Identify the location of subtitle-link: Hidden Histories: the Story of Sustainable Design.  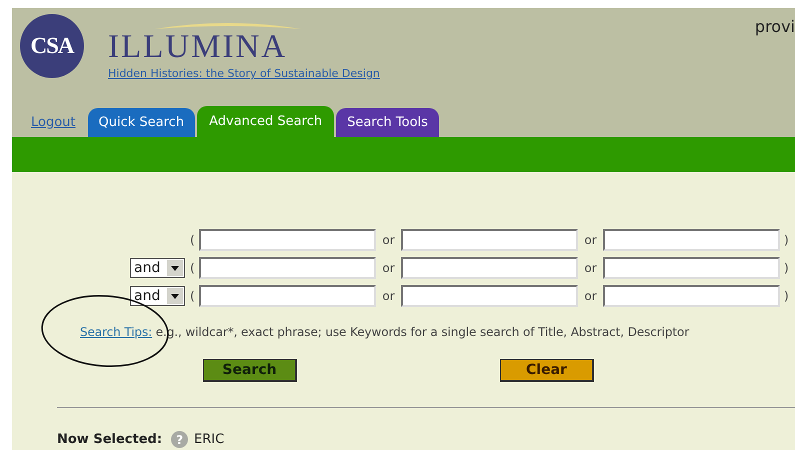
(244, 73).